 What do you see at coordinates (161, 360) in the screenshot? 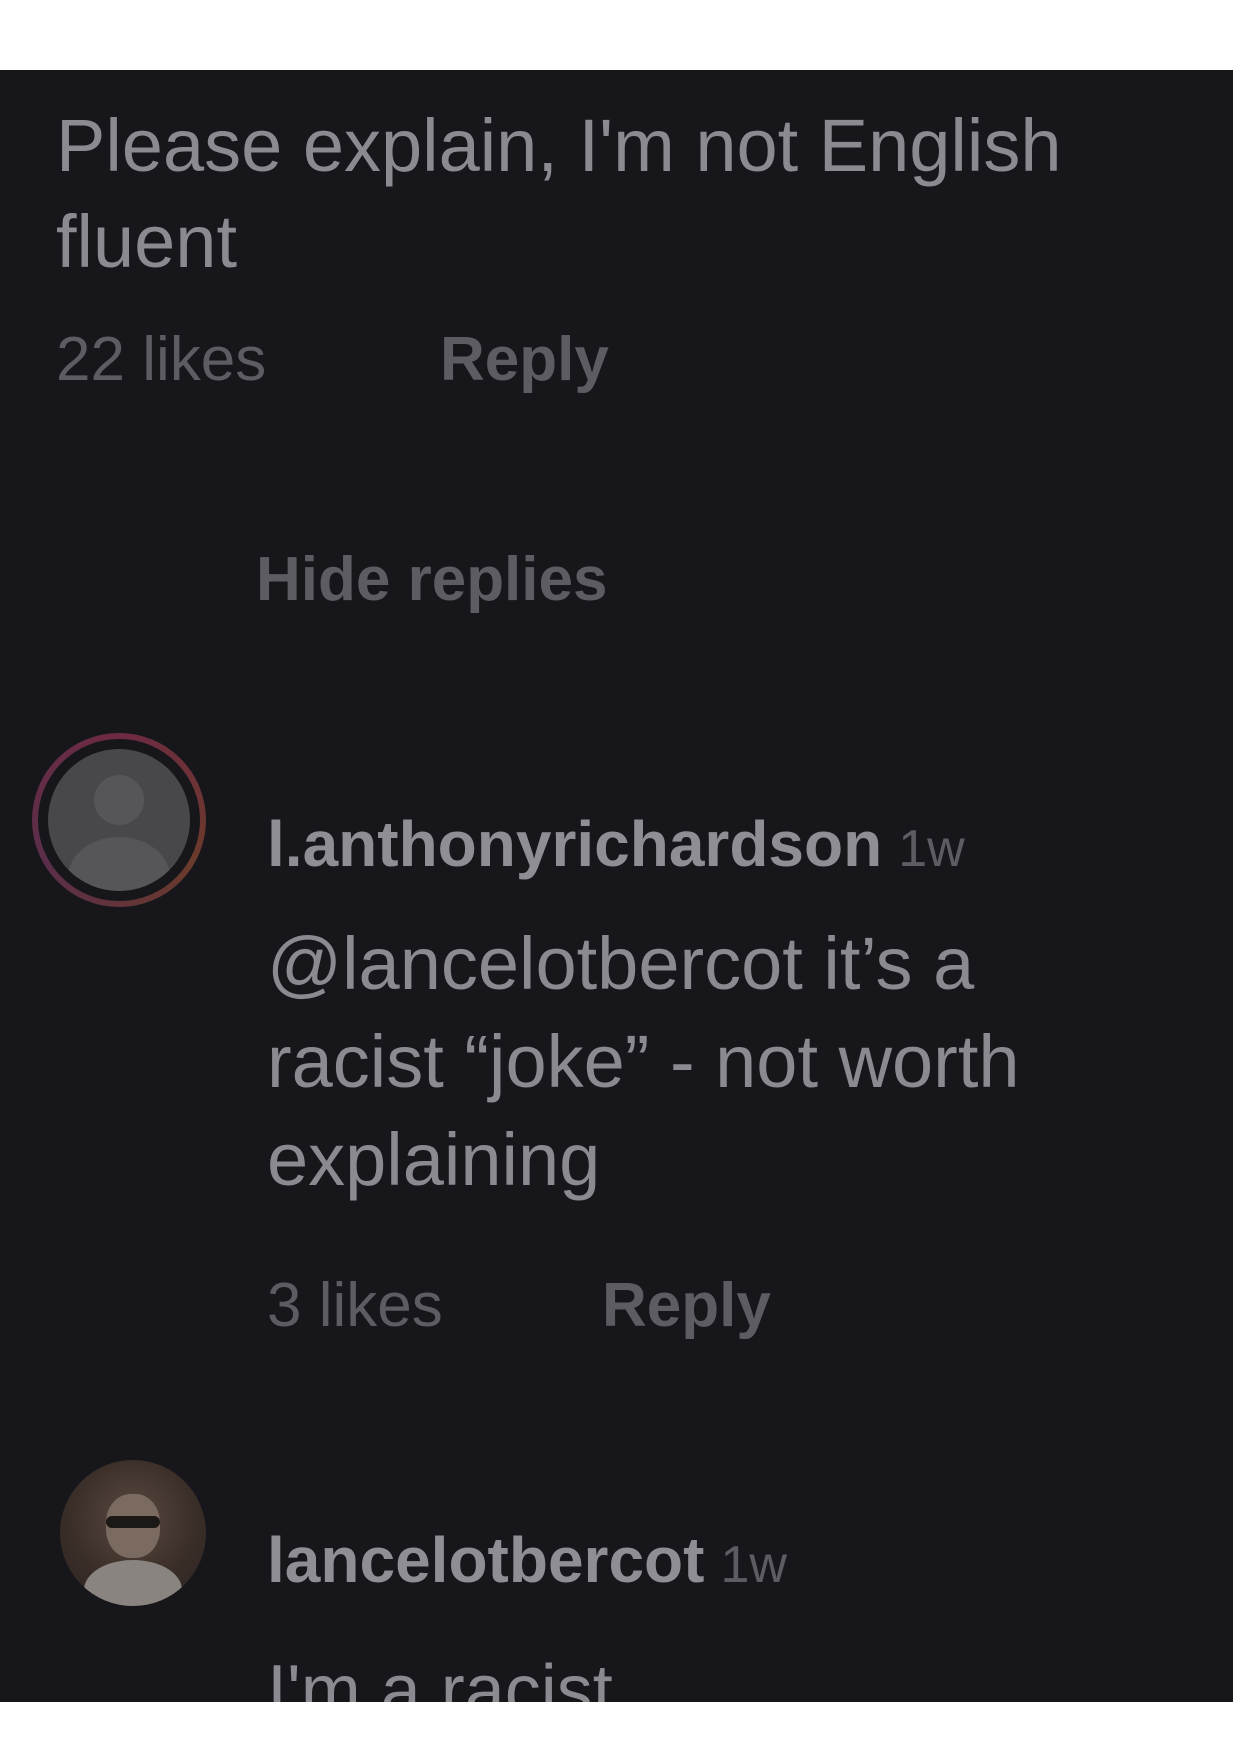
I see `comment-likes: 22 likes` at bounding box center [161, 360].